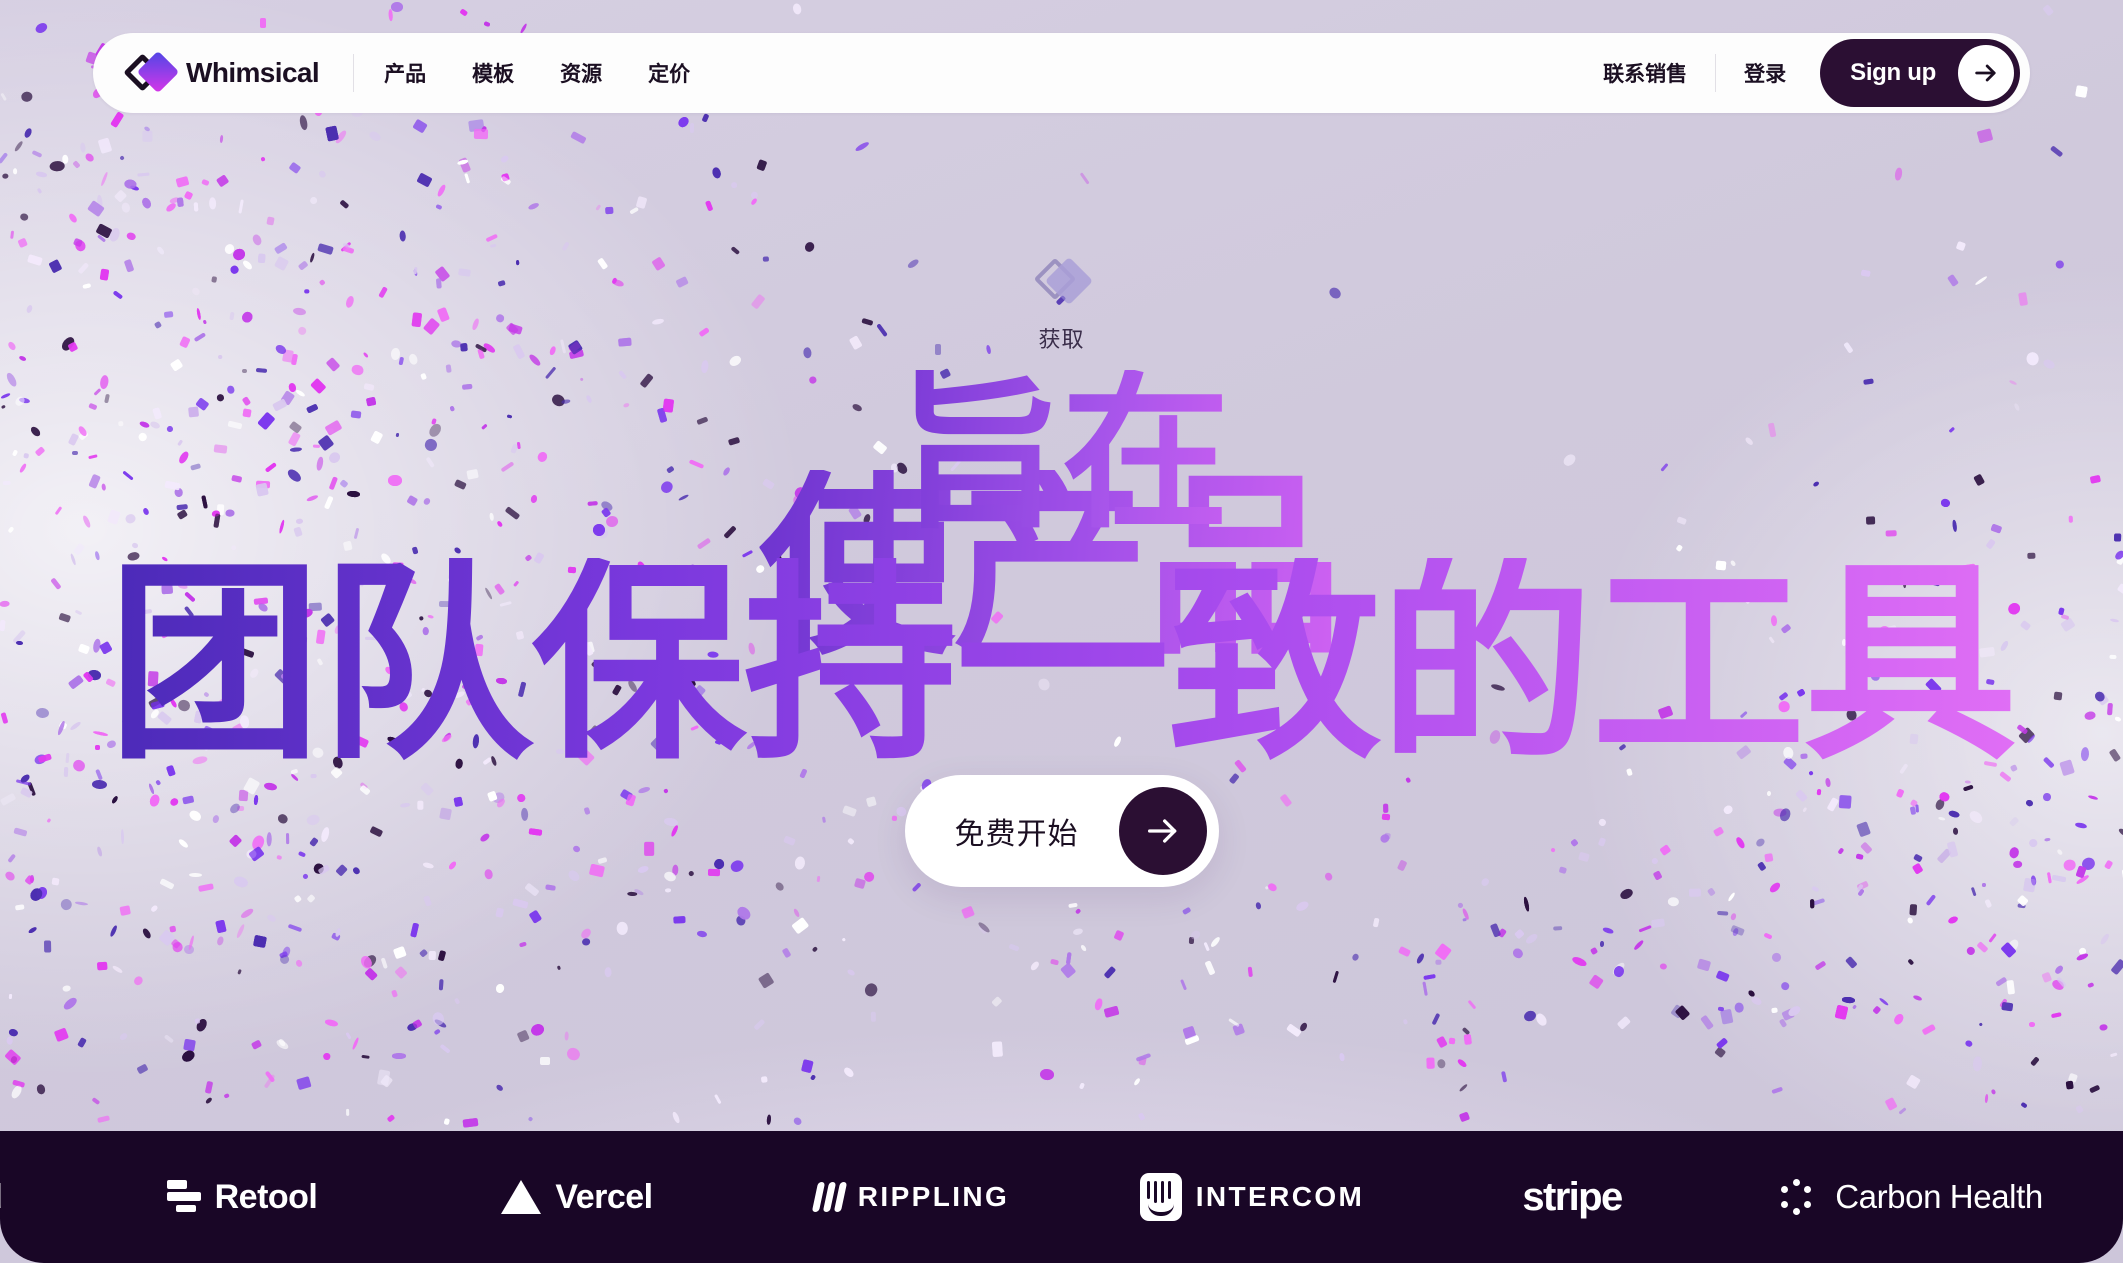  I want to click on start-free-label: 免费开始, so click(1016, 834).